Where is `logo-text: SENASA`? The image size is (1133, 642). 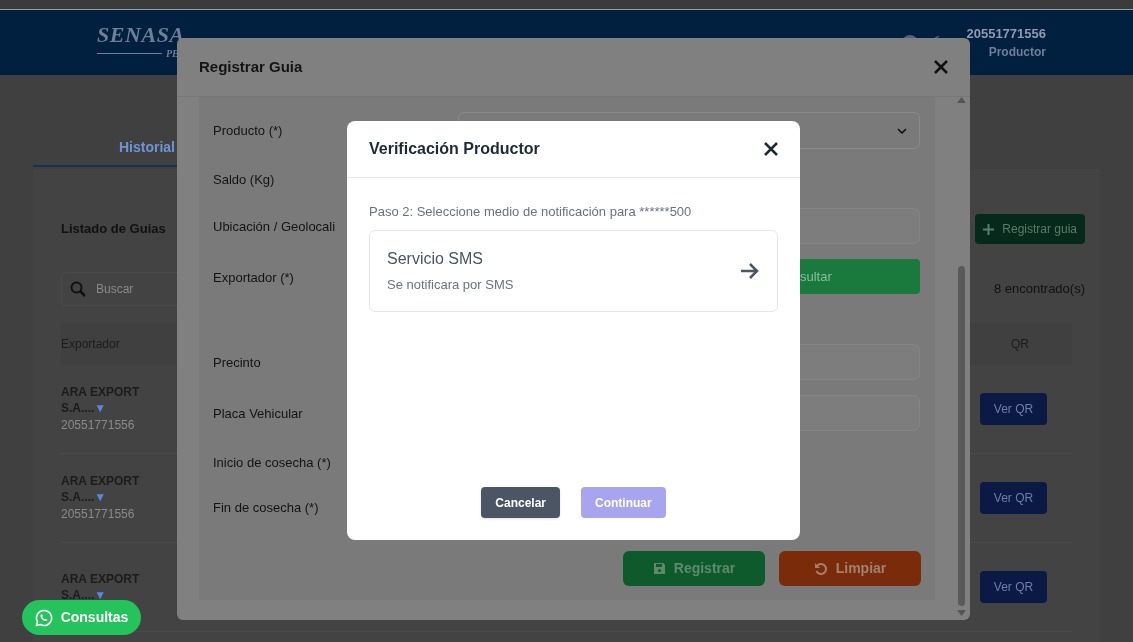 logo-text: SENASA is located at coordinates (141, 35).